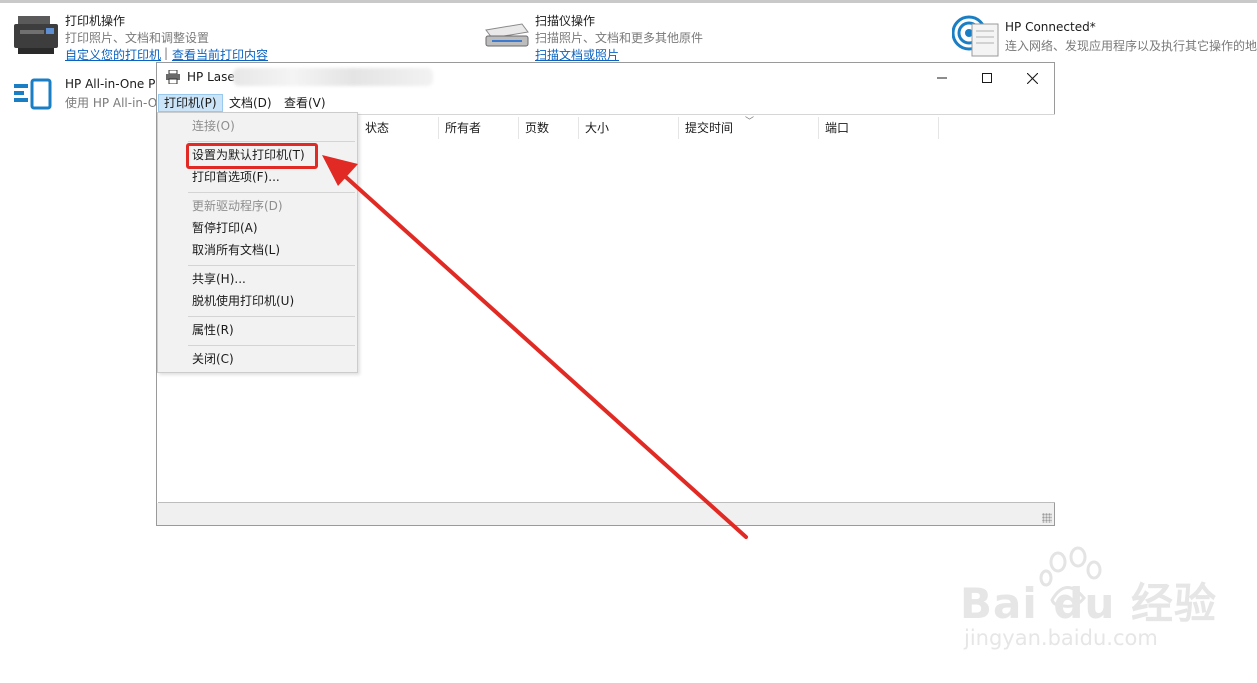 Image resolution: width=1257 pixels, height=683 pixels. Describe the element at coordinates (629, 128) in the screenshot. I see `column-size: 大小` at that location.